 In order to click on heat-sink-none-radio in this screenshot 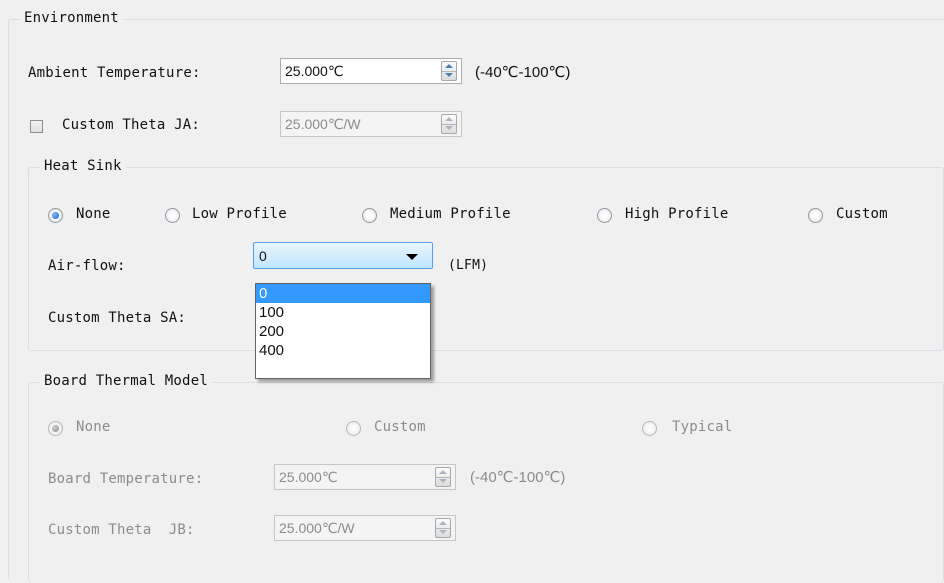, I will do `click(55, 215)`.